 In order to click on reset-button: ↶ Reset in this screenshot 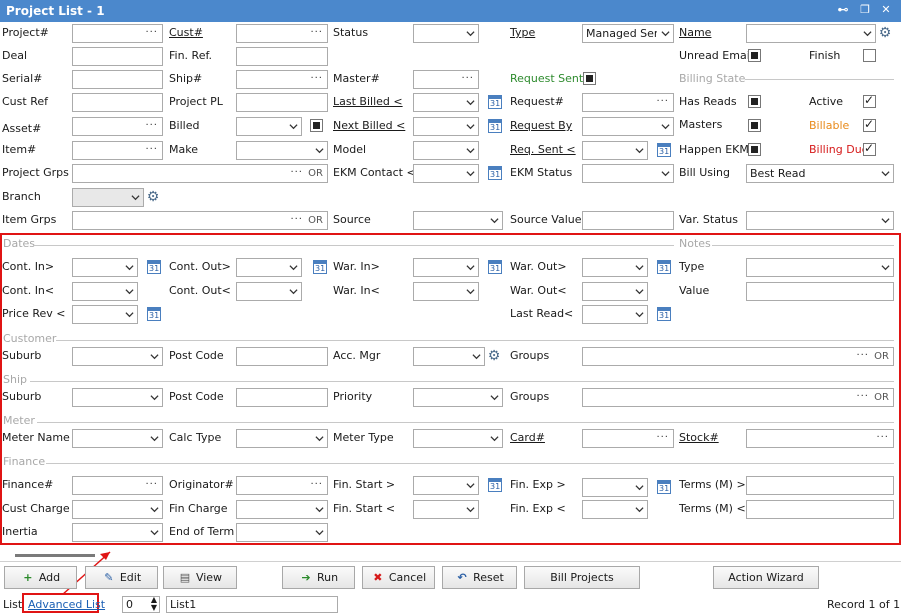, I will do `click(479, 577)`.